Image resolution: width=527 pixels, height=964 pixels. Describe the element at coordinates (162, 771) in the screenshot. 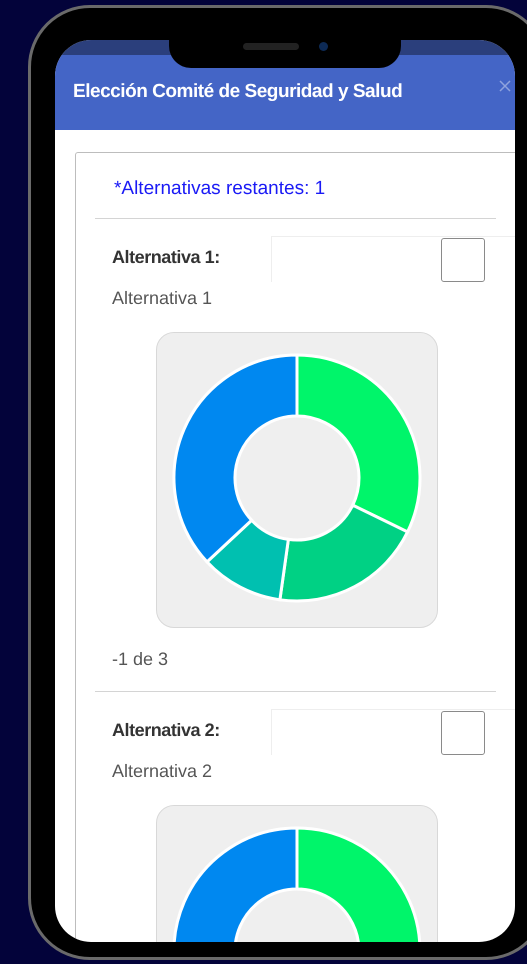

I see `alternative-name: Alternativa 2` at that location.